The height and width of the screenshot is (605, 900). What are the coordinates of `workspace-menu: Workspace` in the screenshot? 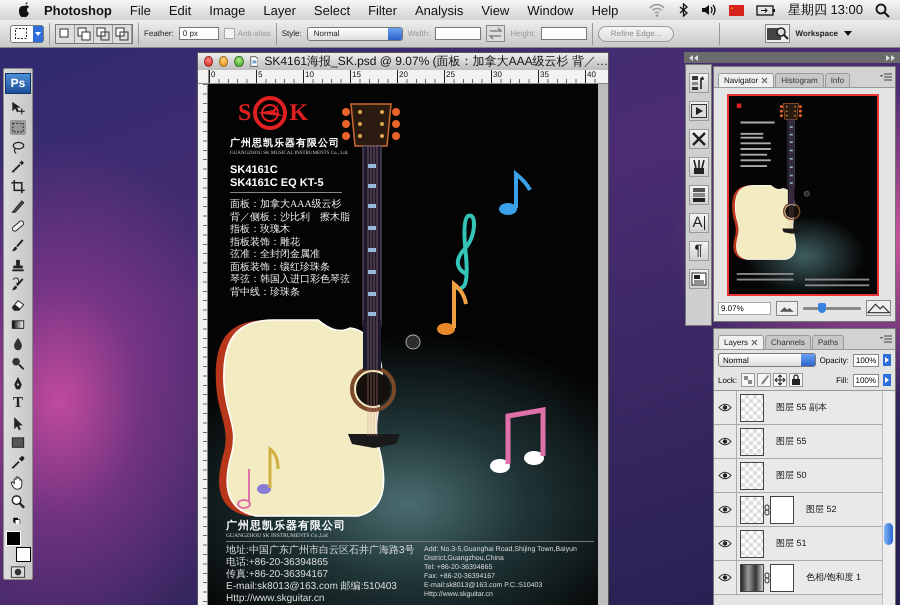 It's located at (823, 33).